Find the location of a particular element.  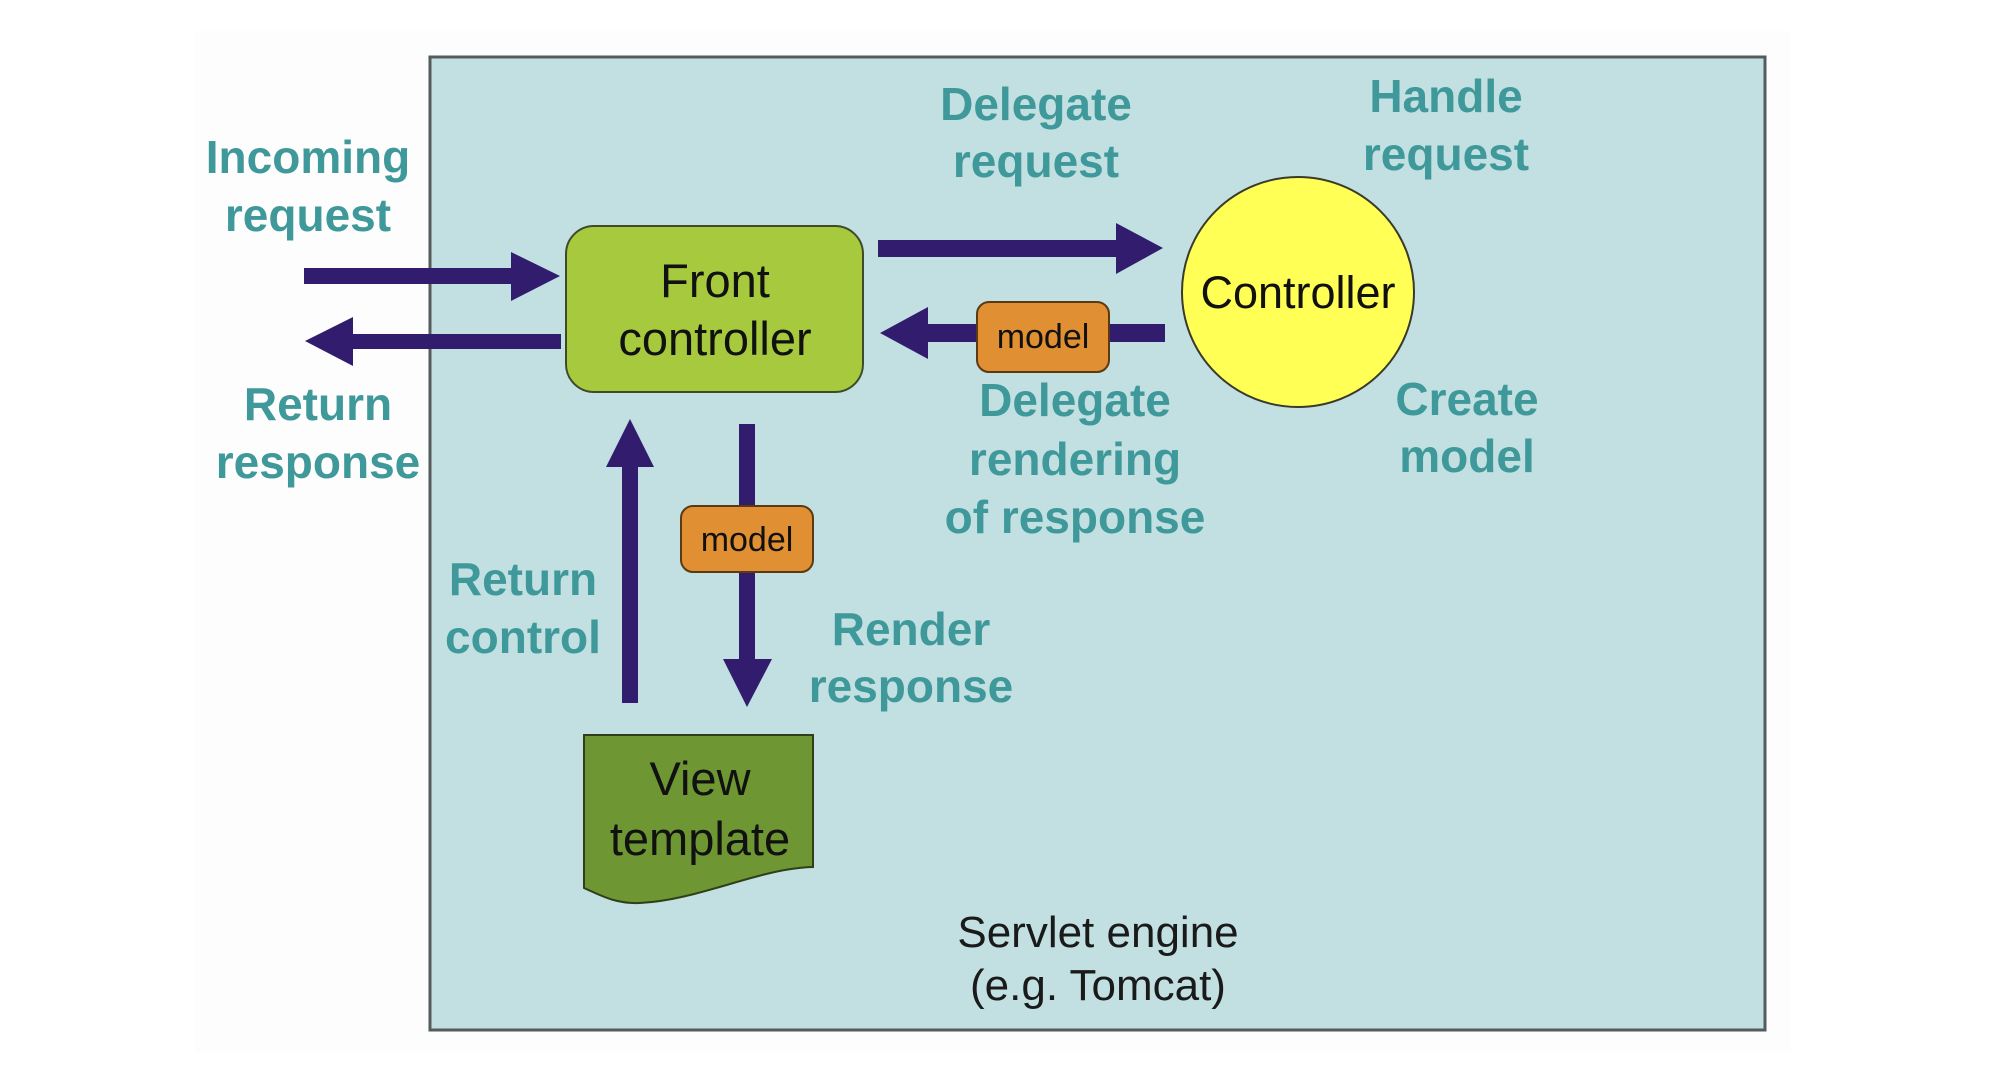

model-badge-vertical: model is located at coordinates (747, 539).